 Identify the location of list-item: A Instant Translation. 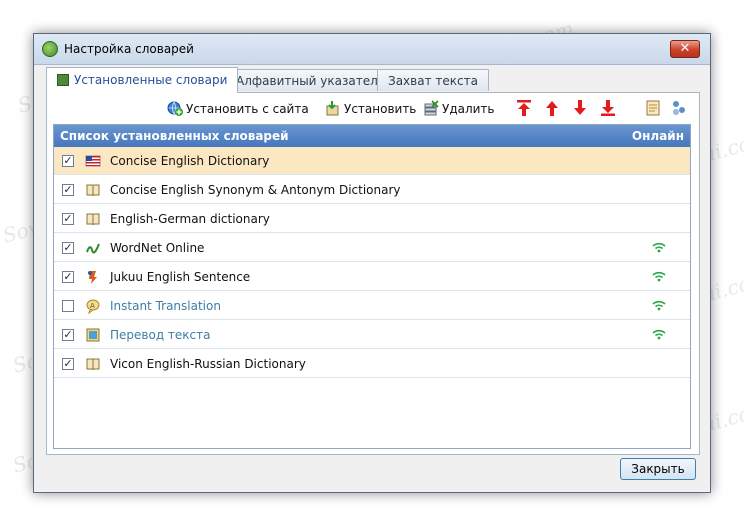
(372, 306).